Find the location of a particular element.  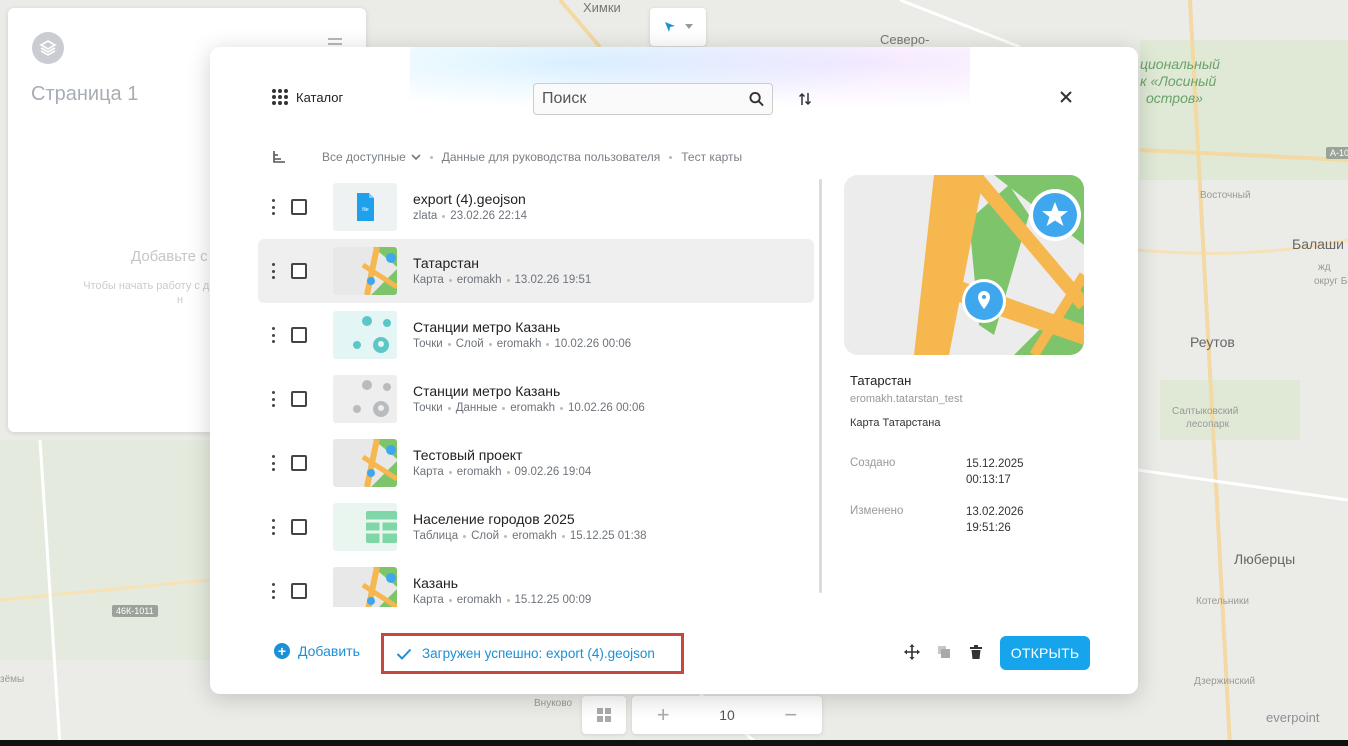

table-thumbnail is located at coordinates (365, 527).